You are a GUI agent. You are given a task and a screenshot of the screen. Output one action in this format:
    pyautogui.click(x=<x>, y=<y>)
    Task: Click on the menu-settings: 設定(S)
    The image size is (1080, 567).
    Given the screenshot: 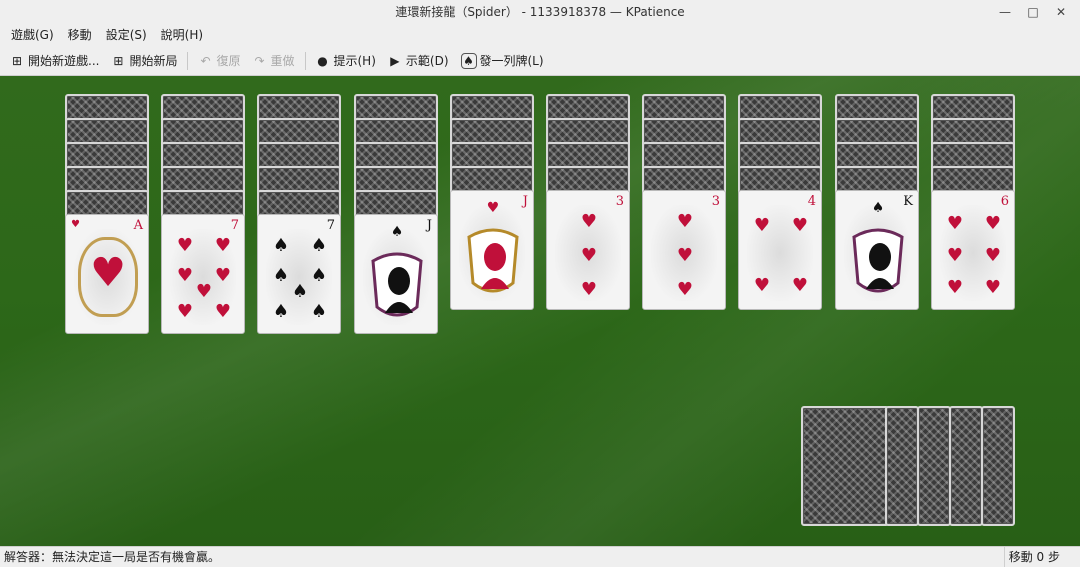 What is the action you would take?
    pyautogui.click(x=126, y=35)
    